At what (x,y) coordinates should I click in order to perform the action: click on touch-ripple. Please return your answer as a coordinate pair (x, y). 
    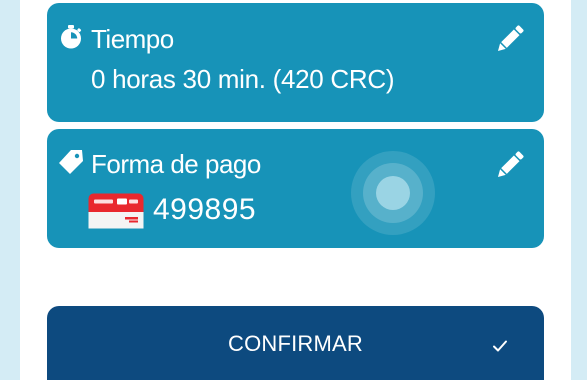
    Looking at the image, I should click on (393, 193).